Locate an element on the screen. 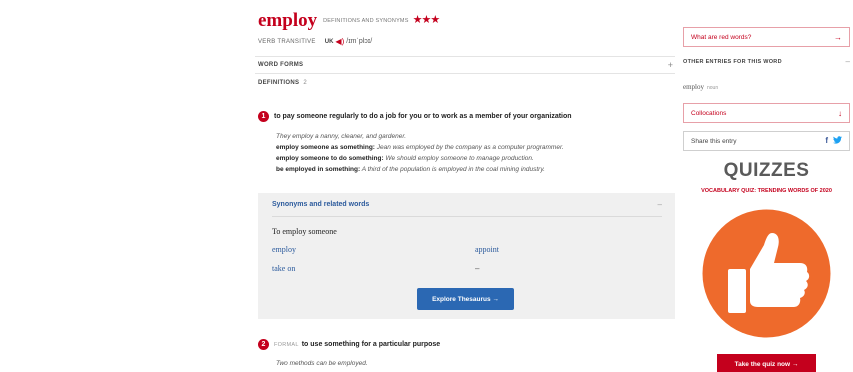  headword-row: employ DEFINITIONS AND SYNONYMS ★★★ is located at coordinates (349, 21).